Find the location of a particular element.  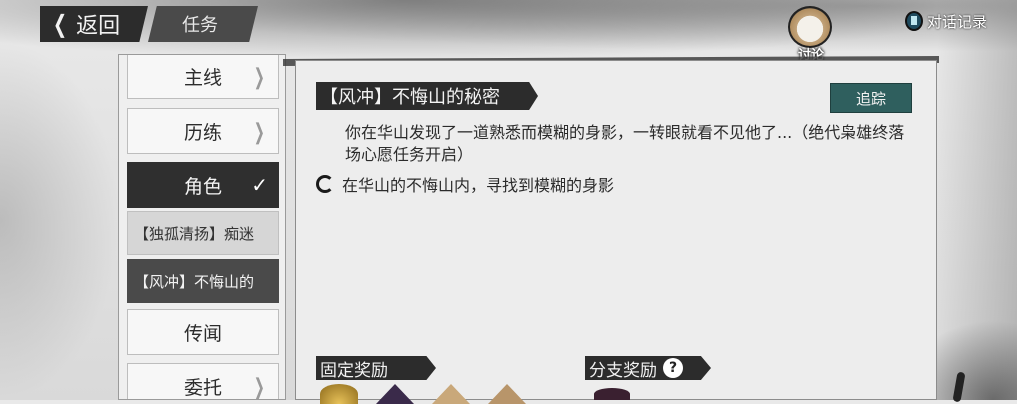

dialog-log-label: 对话记录 is located at coordinates (957, 21).